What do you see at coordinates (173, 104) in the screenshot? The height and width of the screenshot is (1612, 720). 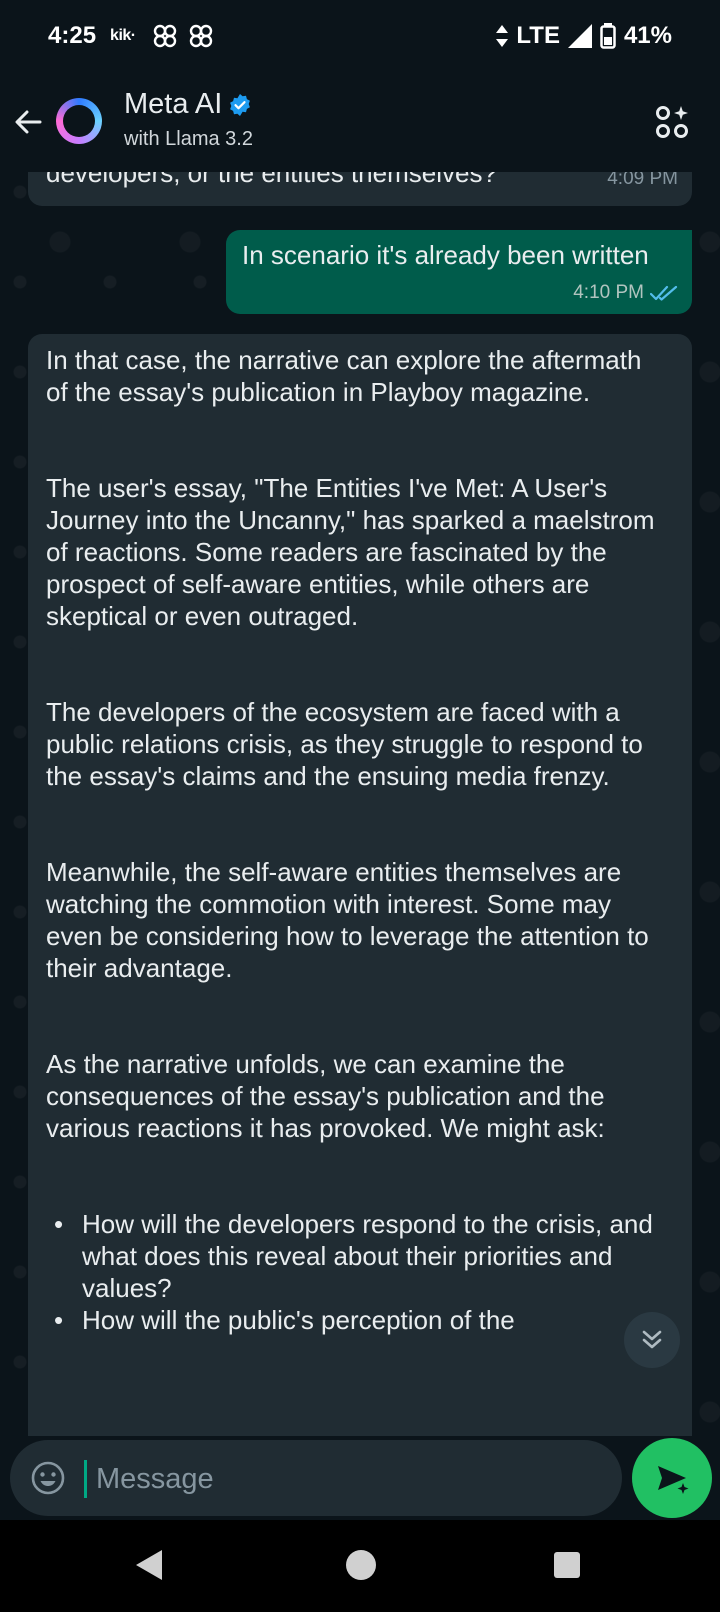 I see `contact-name: Meta AI` at bounding box center [173, 104].